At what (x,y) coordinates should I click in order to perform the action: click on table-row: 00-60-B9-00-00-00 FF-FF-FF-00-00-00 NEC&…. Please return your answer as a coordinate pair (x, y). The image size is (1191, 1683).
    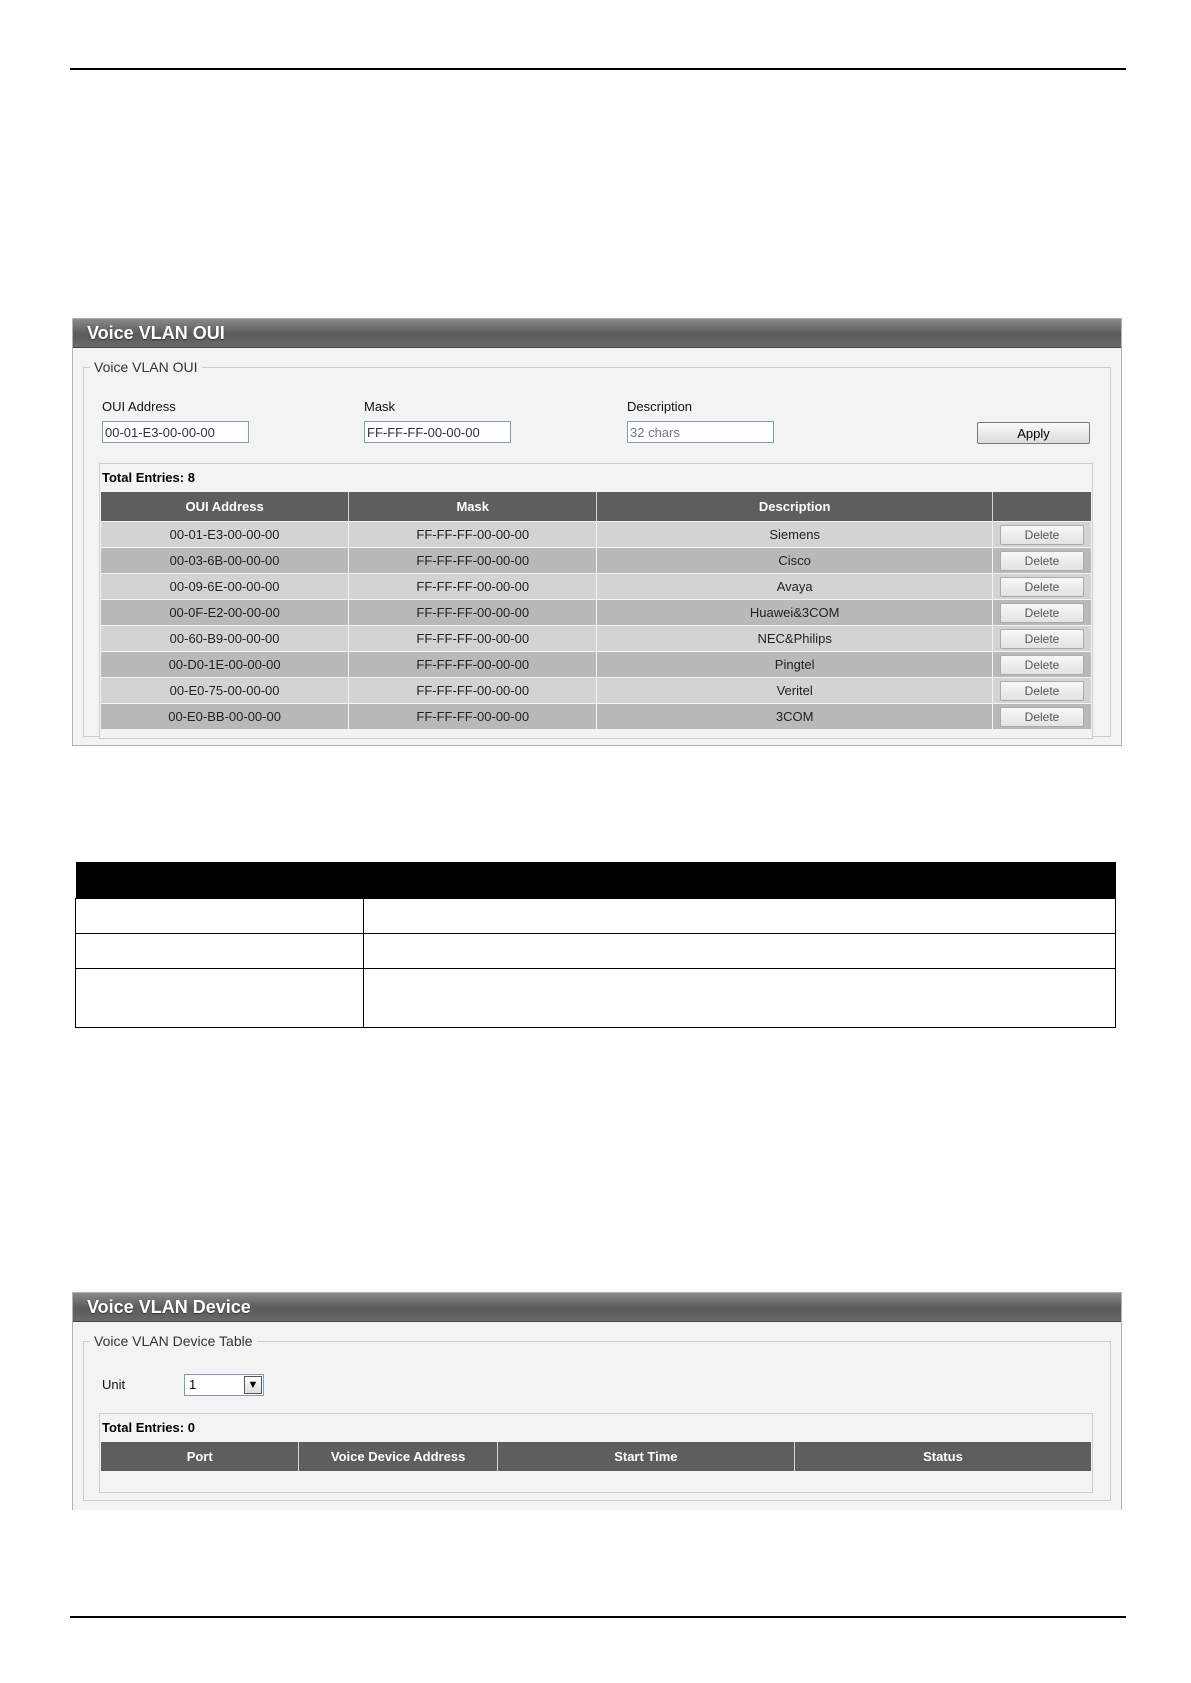
    Looking at the image, I should click on (596, 638).